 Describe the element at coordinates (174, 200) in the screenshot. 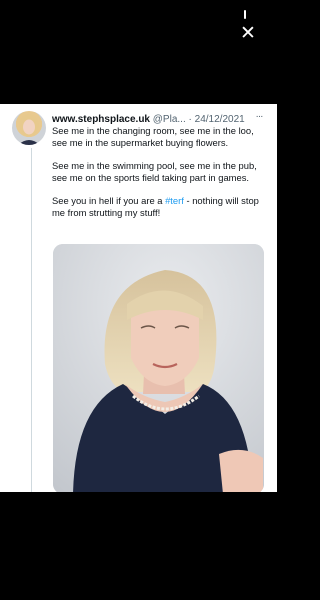

I see `hashtag-link: #terf` at that location.